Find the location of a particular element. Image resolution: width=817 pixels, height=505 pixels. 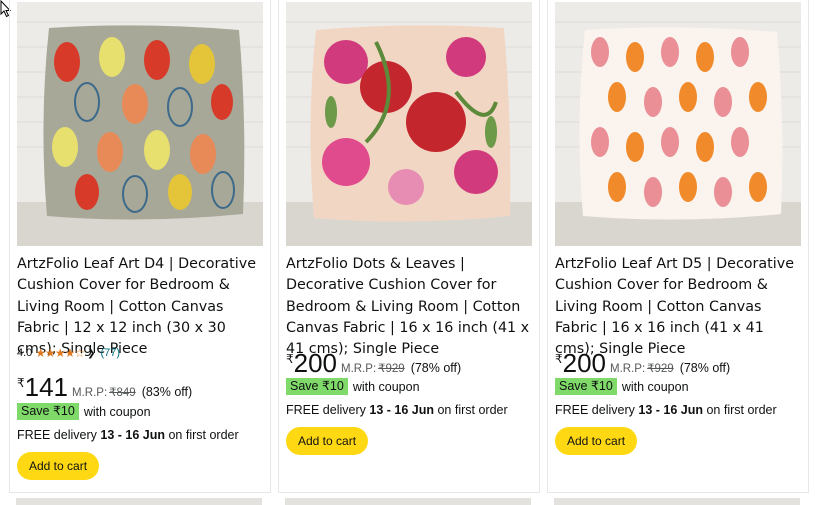

chevron-down-icon: ❯ is located at coordinates (91, 353).